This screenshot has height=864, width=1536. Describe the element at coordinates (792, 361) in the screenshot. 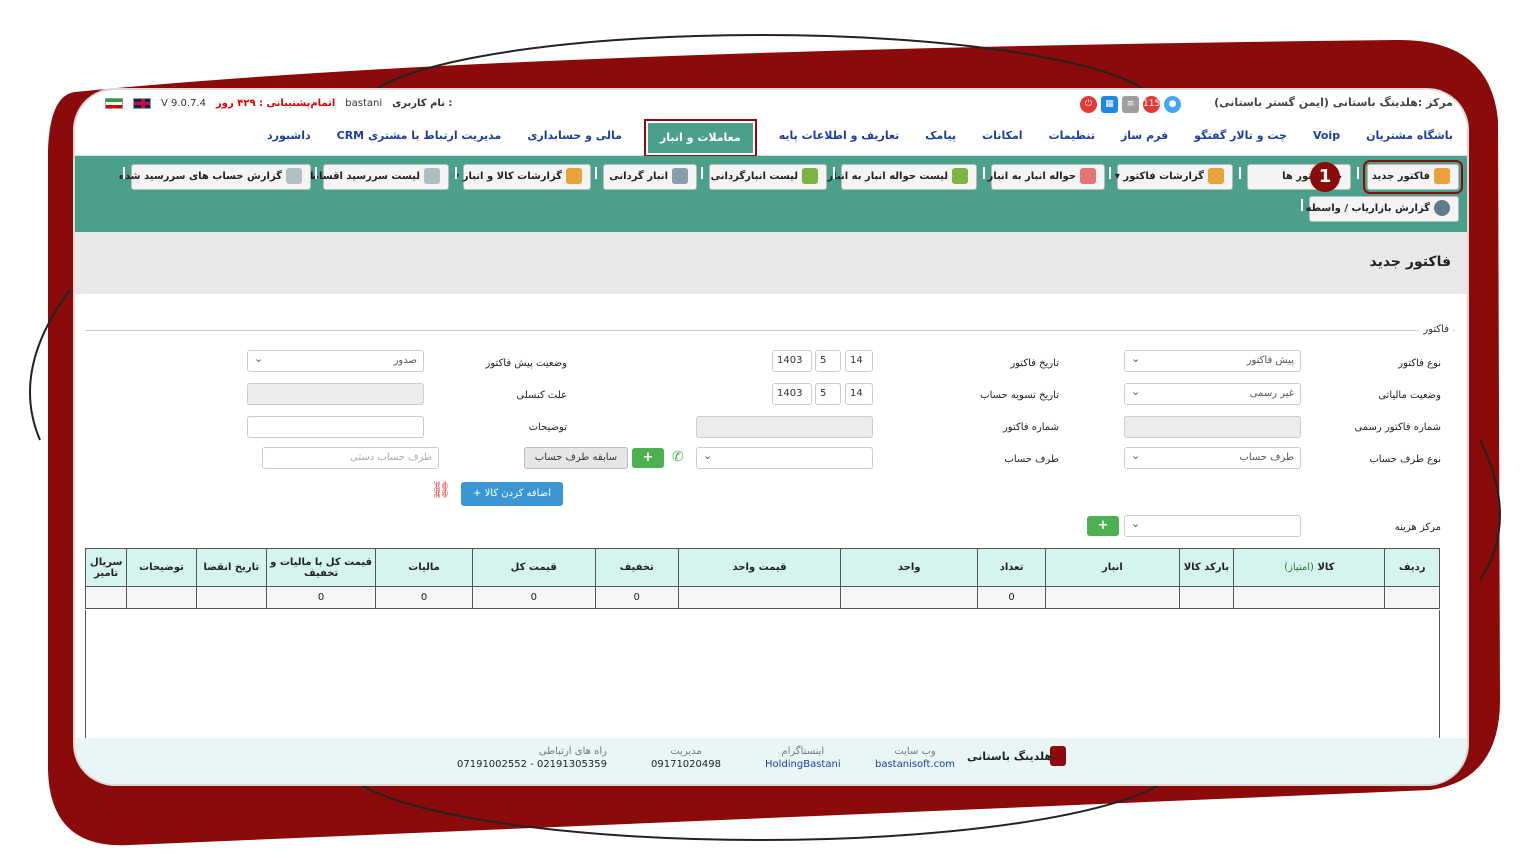

I see `invoice-year-select: 1403` at that location.